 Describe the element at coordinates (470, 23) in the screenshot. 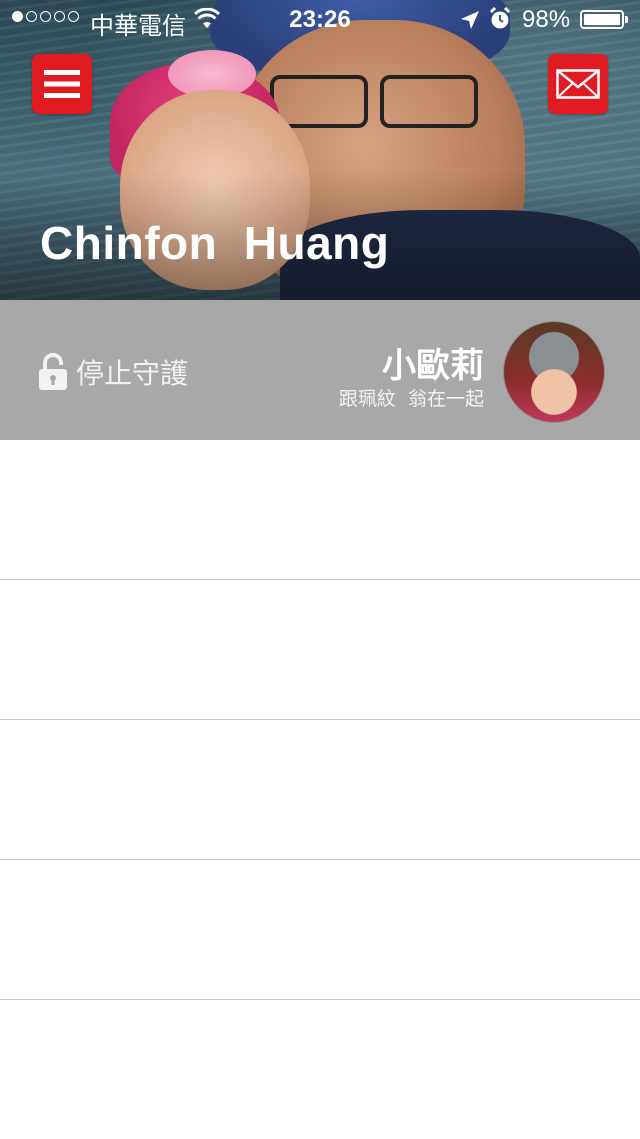

I see `location-arrow-icon` at that location.